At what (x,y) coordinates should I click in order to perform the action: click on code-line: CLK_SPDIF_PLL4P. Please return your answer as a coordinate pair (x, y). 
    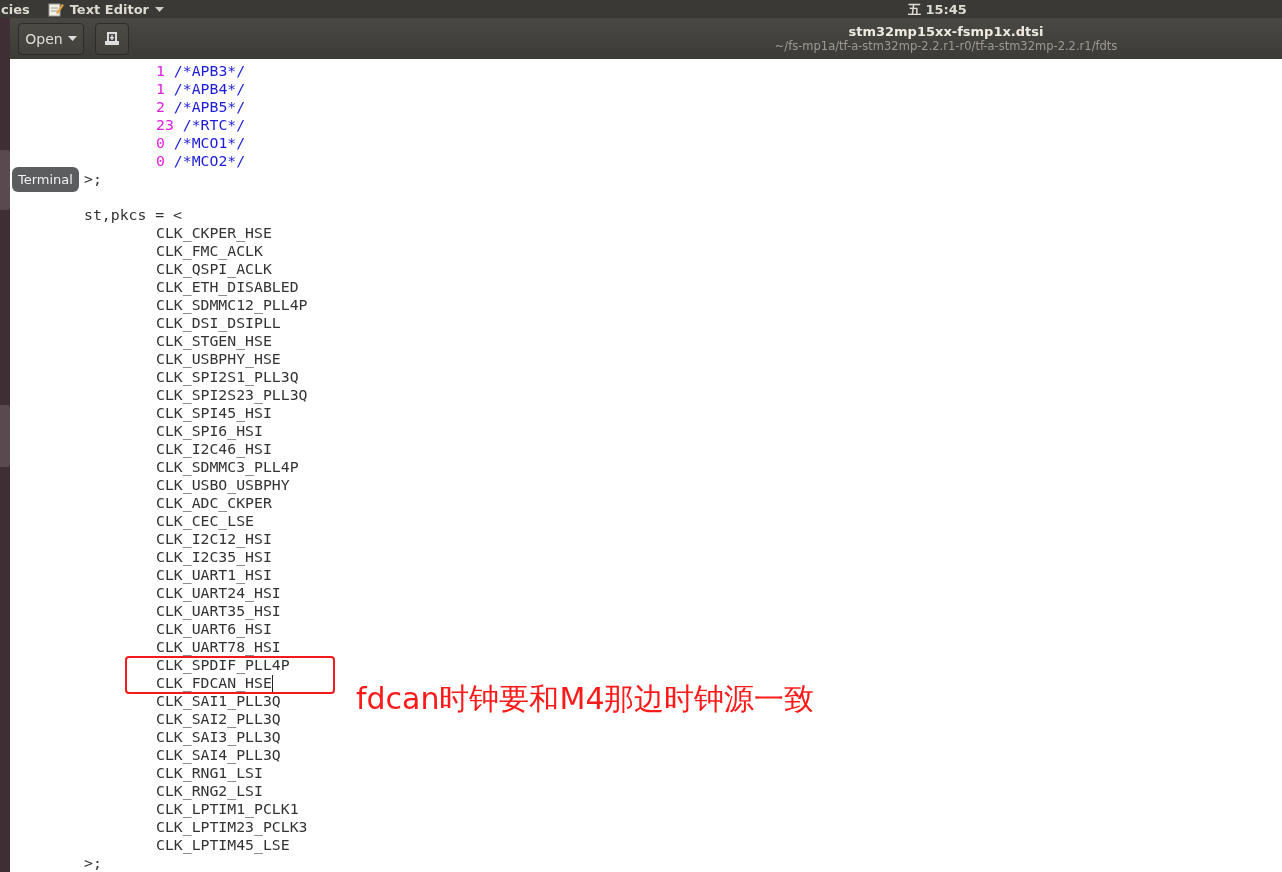
    Looking at the image, I should click on (223, 665).